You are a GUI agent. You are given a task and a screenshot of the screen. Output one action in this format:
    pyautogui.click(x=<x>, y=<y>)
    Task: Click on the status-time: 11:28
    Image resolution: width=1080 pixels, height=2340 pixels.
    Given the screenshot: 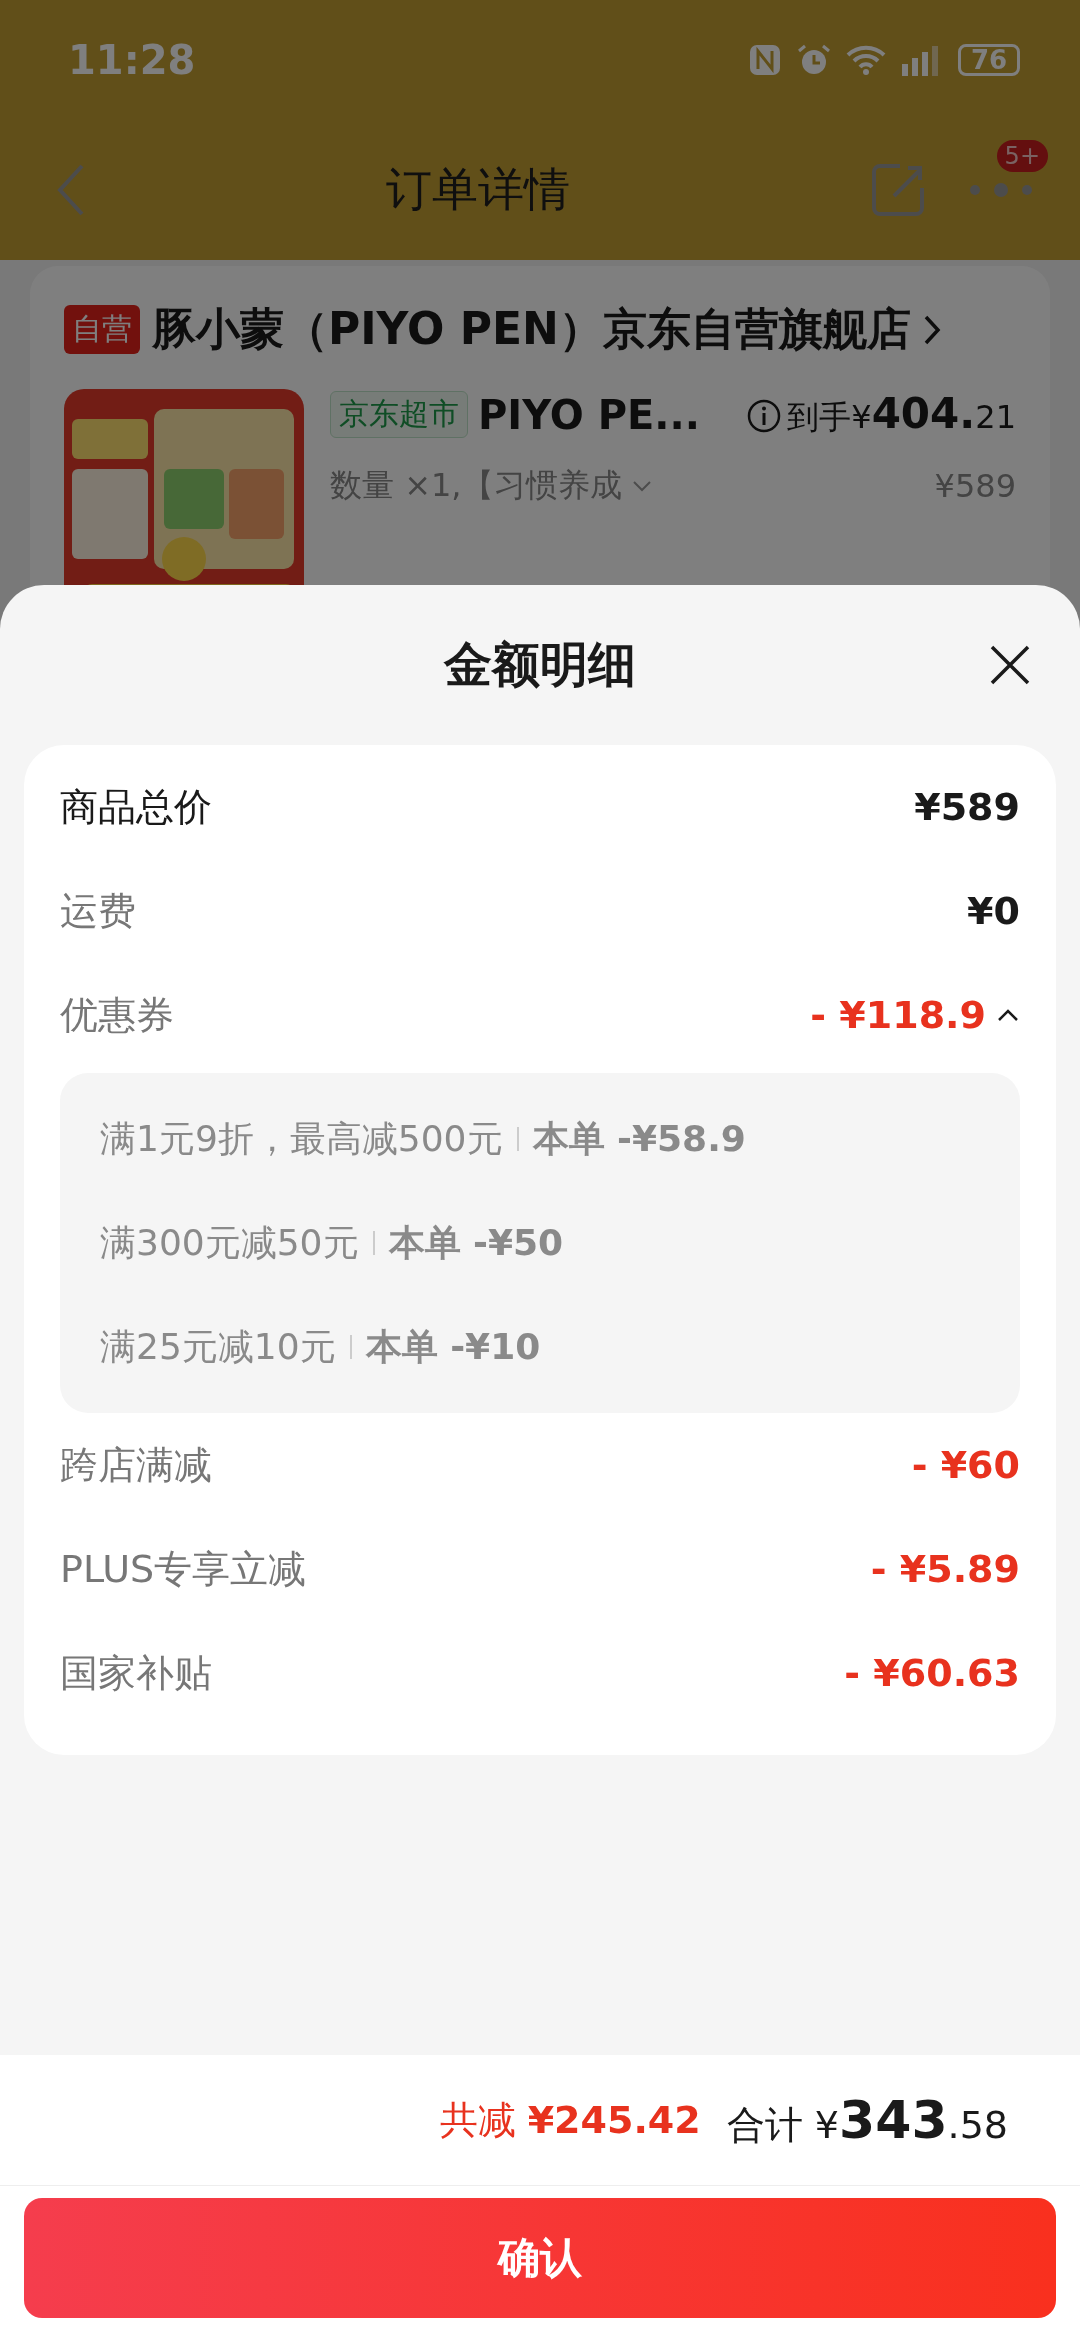 What is the action you would take?
    pyautogui.click(x=132, y=60)
    